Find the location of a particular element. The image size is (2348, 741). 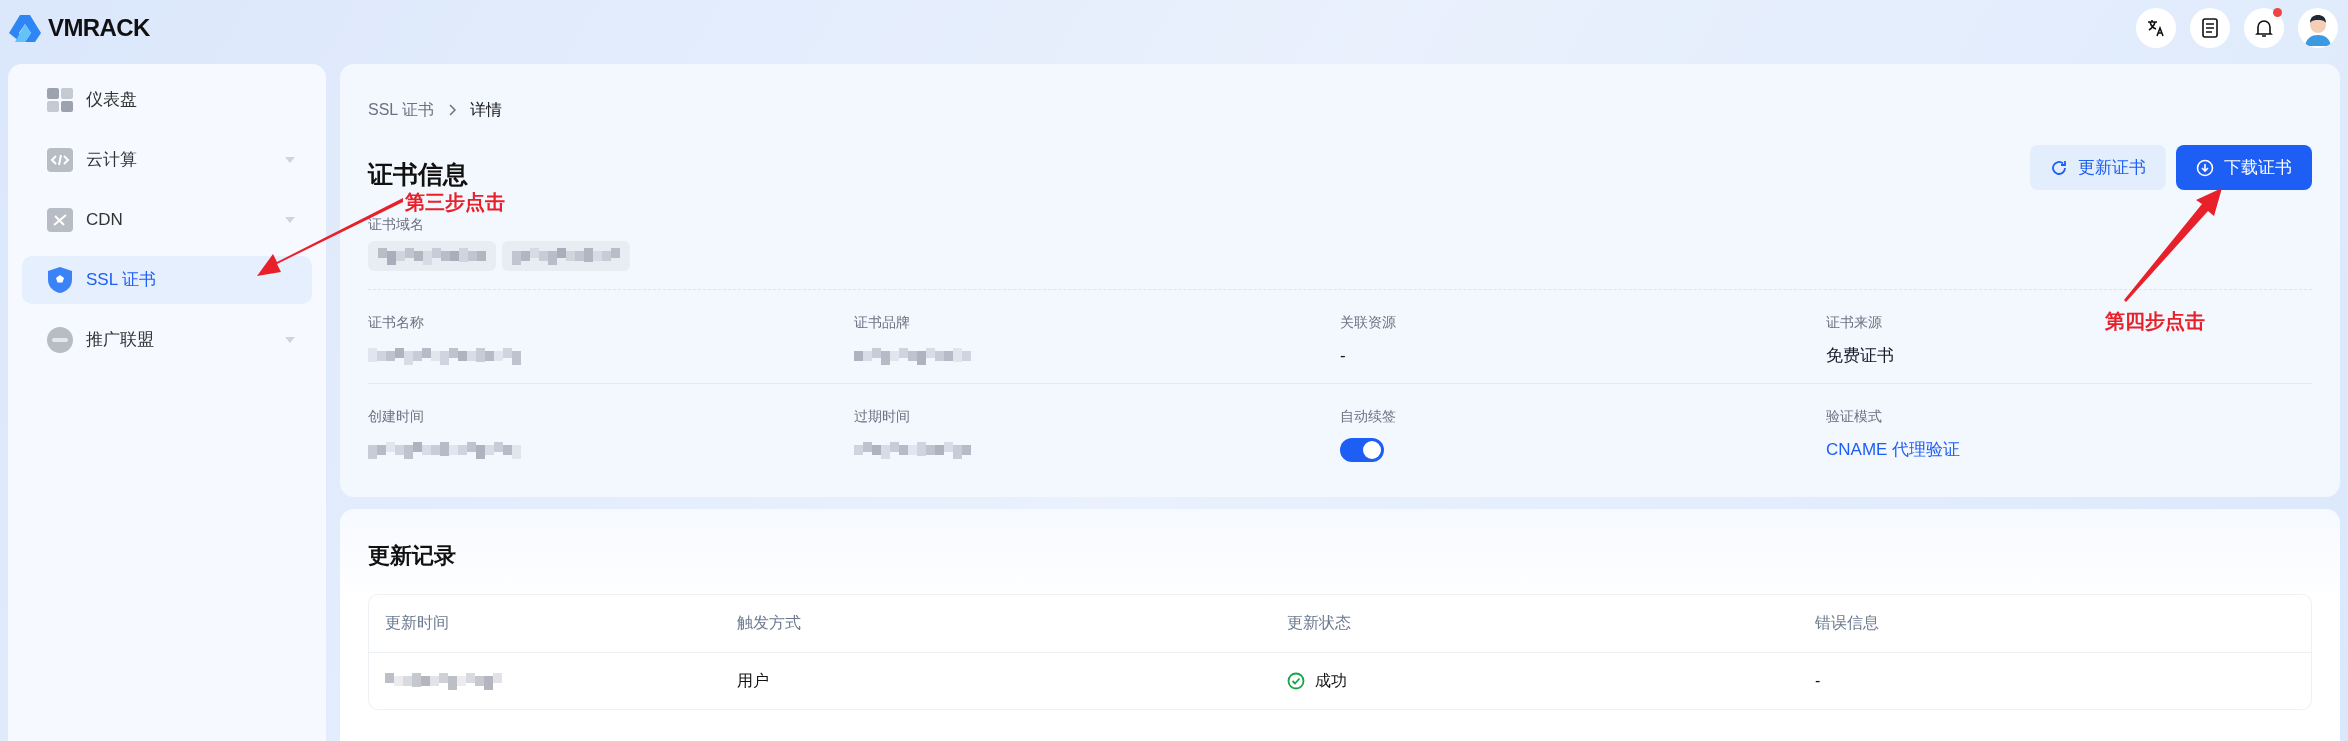

section-title: 证书信息 is located at coordinates (418, 174).